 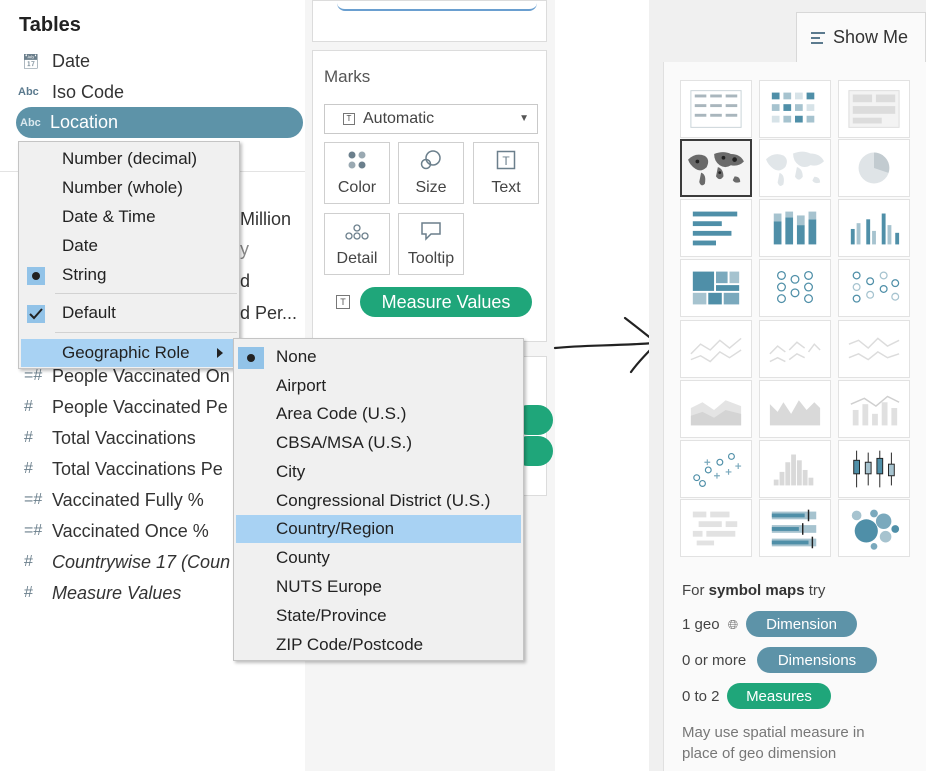 What do you see at coordinates (874, 469) in the screenshot?
I see `box-whisker-chart-icon` at bounding box center [874, 469].